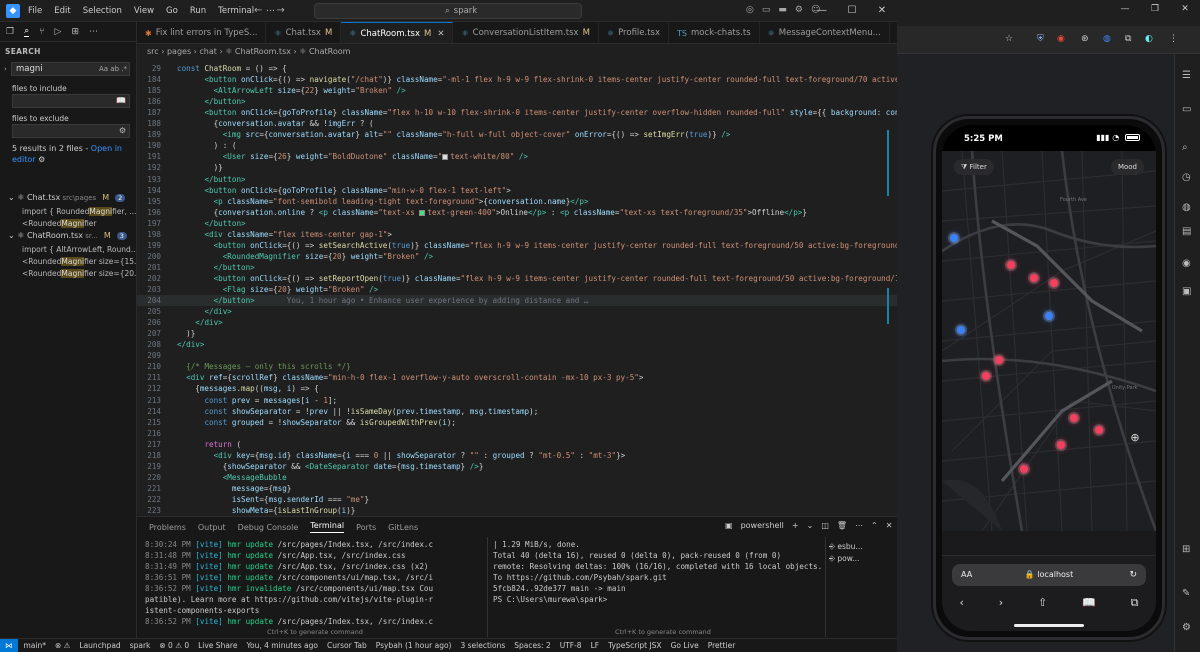 The height and width of the screenshot is (652, 1200). I want to click on menu-item: Selection, so click(102, 11).